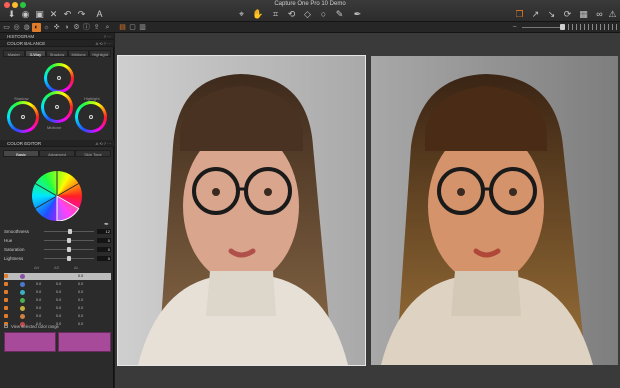 This screenshot has width=620, height=388. I want to click on slider-value: 12, so click(104, 231).